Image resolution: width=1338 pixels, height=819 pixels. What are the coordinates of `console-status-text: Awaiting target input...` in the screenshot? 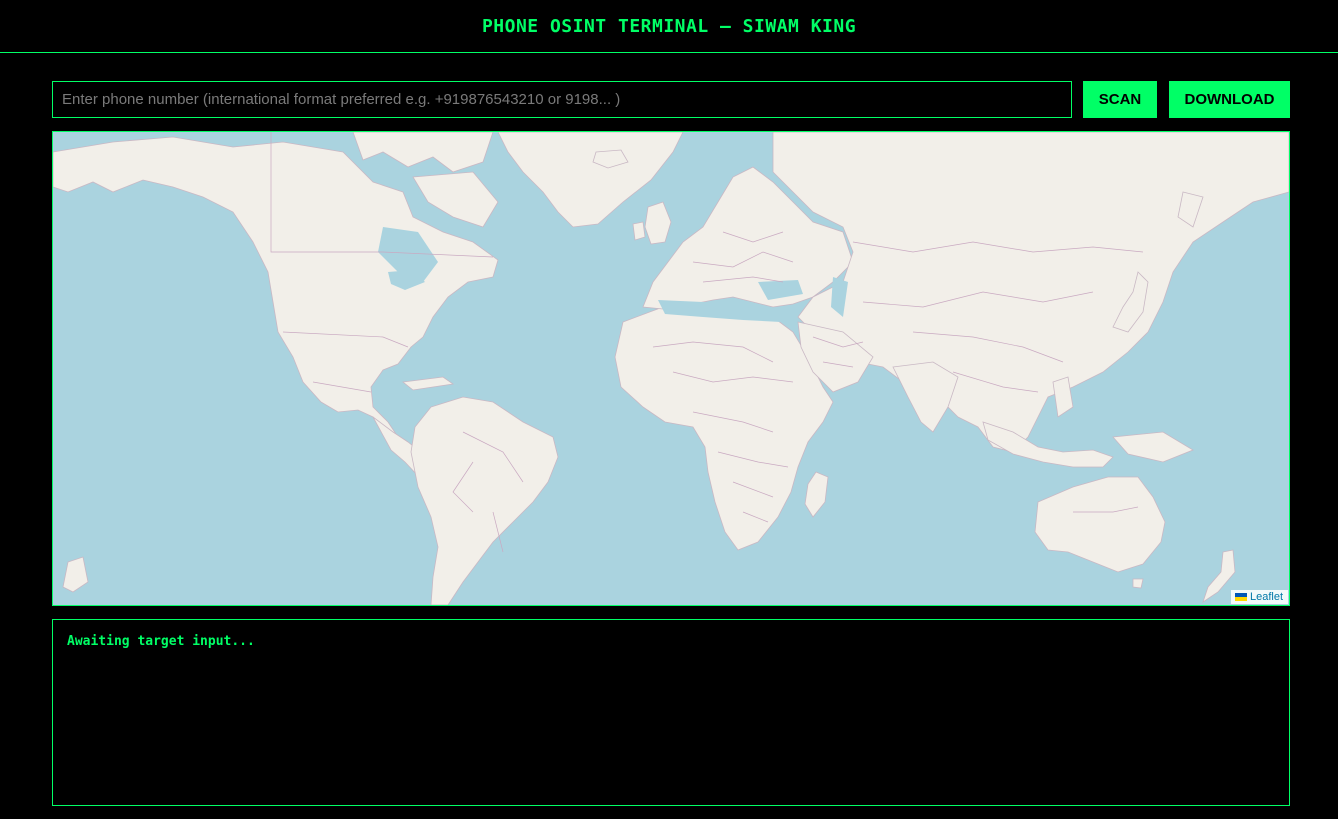 It's located at (161, 641).